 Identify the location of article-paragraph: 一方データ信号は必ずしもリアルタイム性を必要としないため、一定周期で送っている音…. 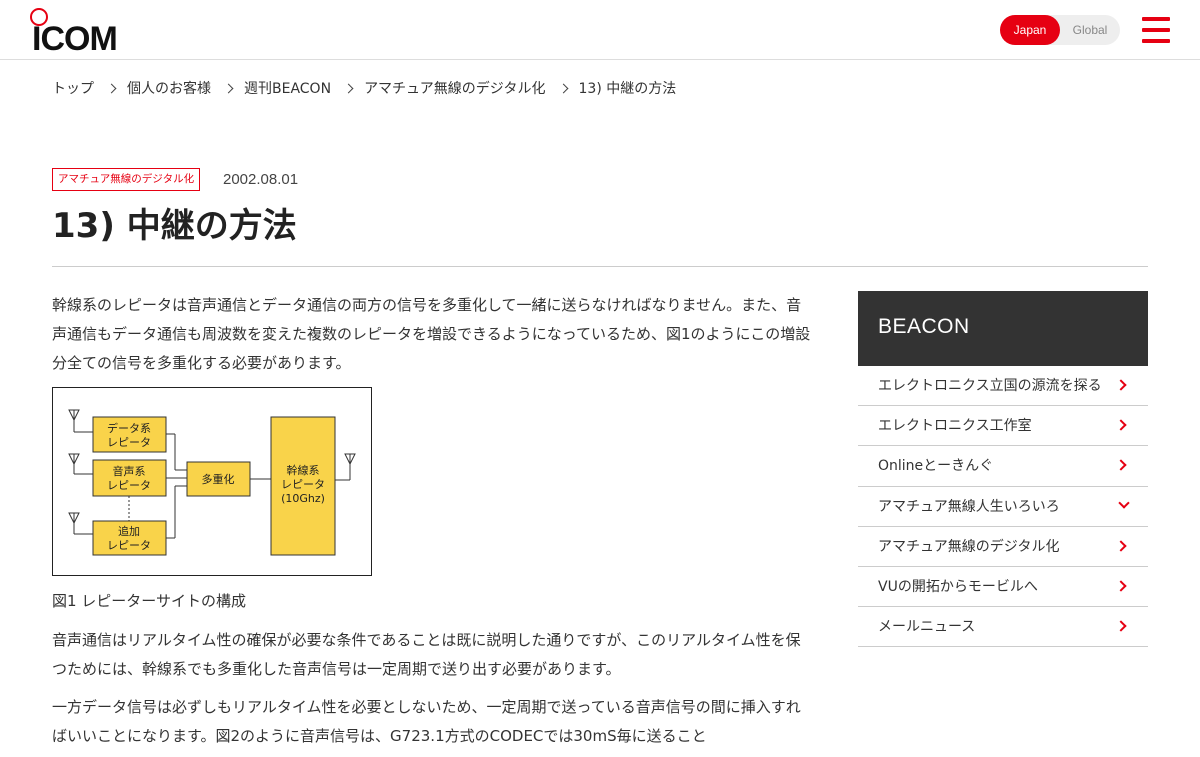
(426, 721).